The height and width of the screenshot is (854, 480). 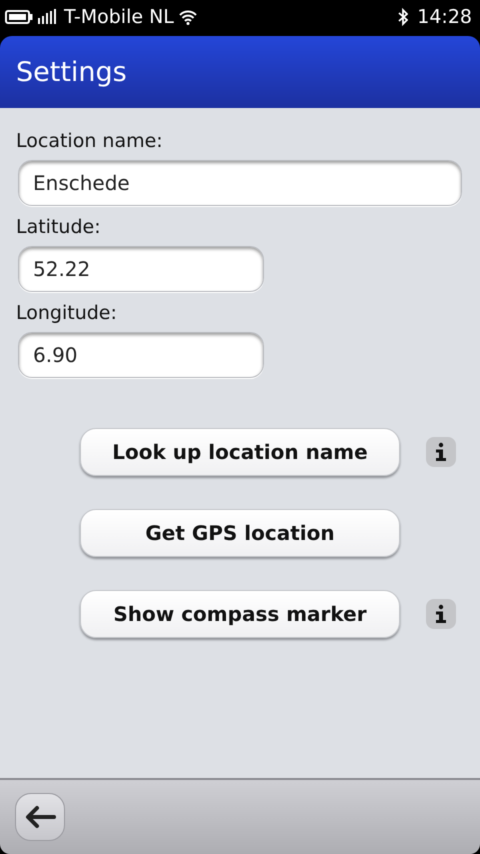 I want to click on input-field: Enschede, so click(x=240, y=183).